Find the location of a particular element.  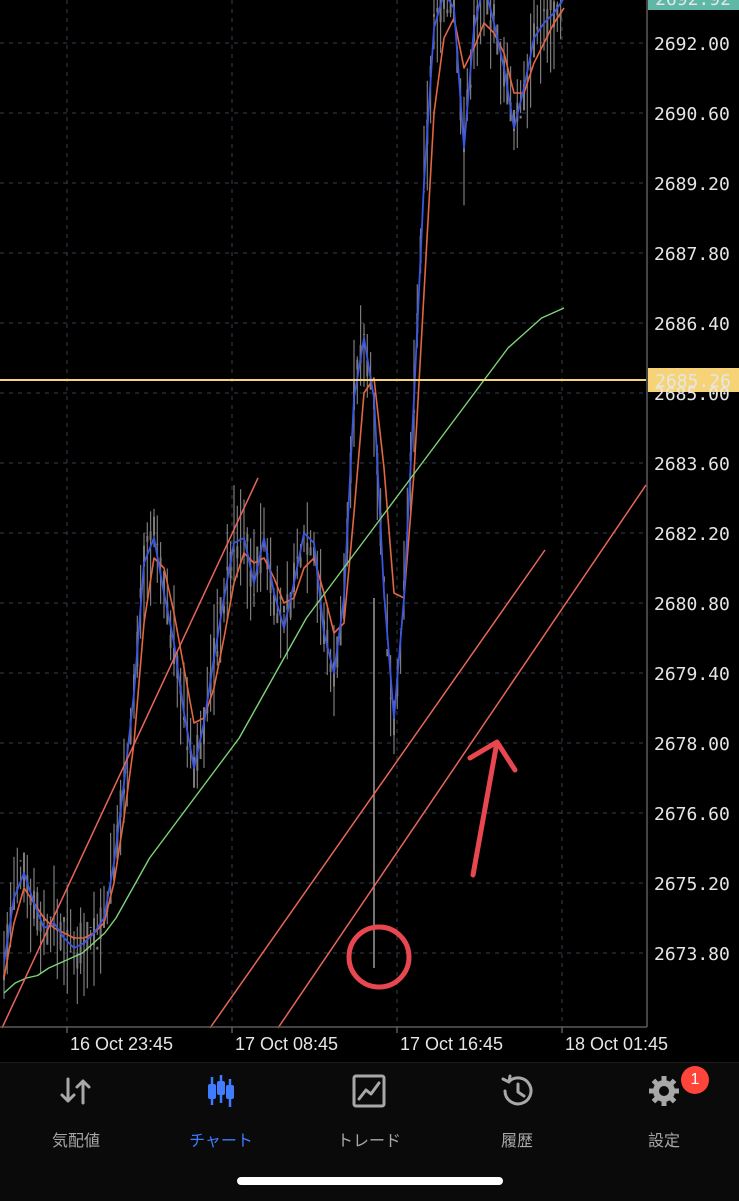

trade-chart-icon is located at coordinates (369, 1091).